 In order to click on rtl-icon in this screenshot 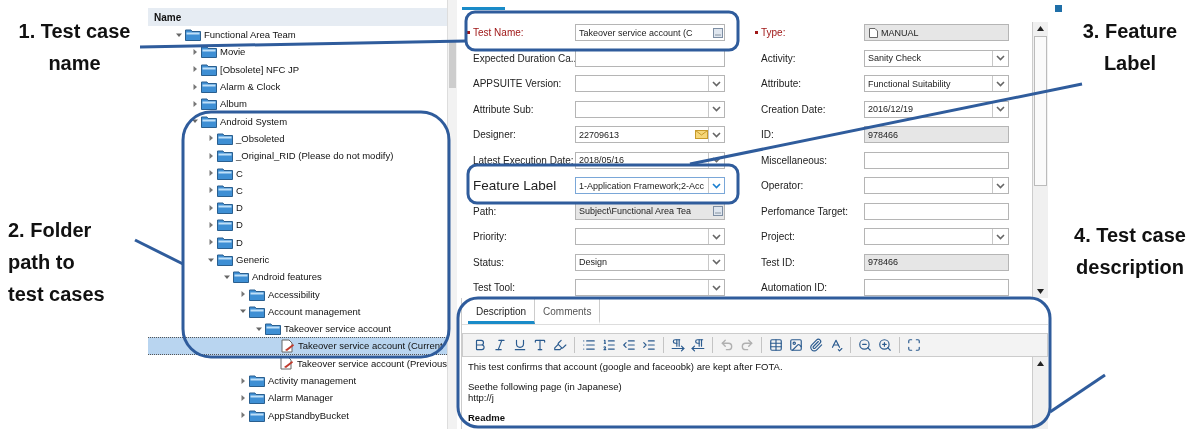, I will do `click(698, 345)`.